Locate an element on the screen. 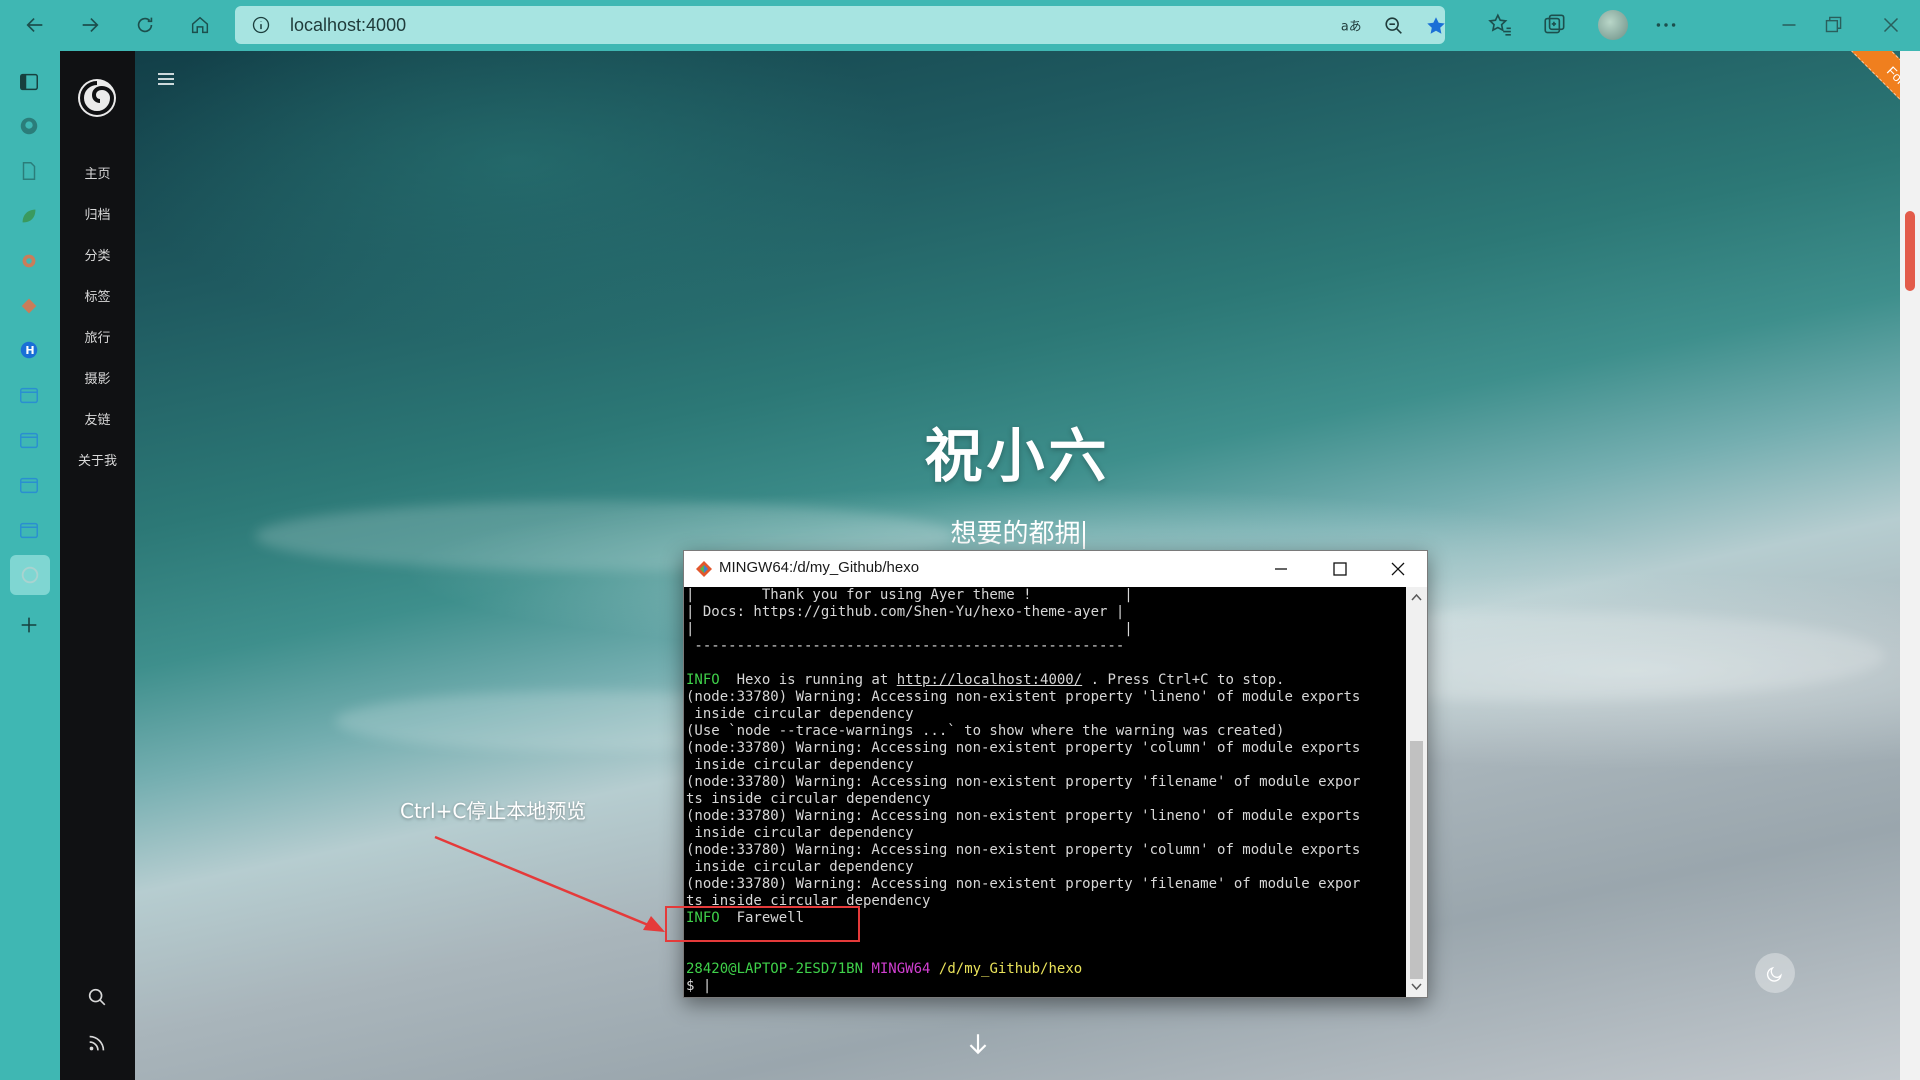 This screenshot has height=1080, width=1920. arrow-right-icon is located at coordinates (90, 25).